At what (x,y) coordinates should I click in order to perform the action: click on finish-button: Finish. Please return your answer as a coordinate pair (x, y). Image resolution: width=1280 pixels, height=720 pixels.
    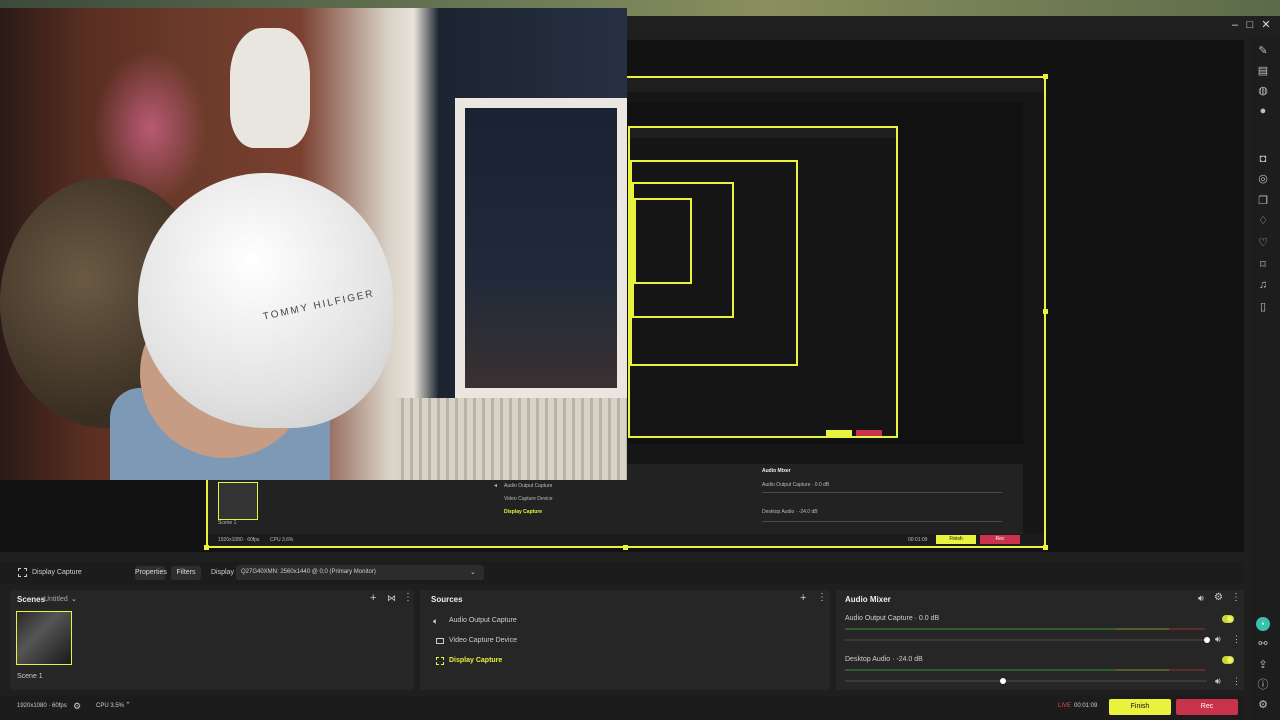
    Looking at the image, I should click on (1140, 707).